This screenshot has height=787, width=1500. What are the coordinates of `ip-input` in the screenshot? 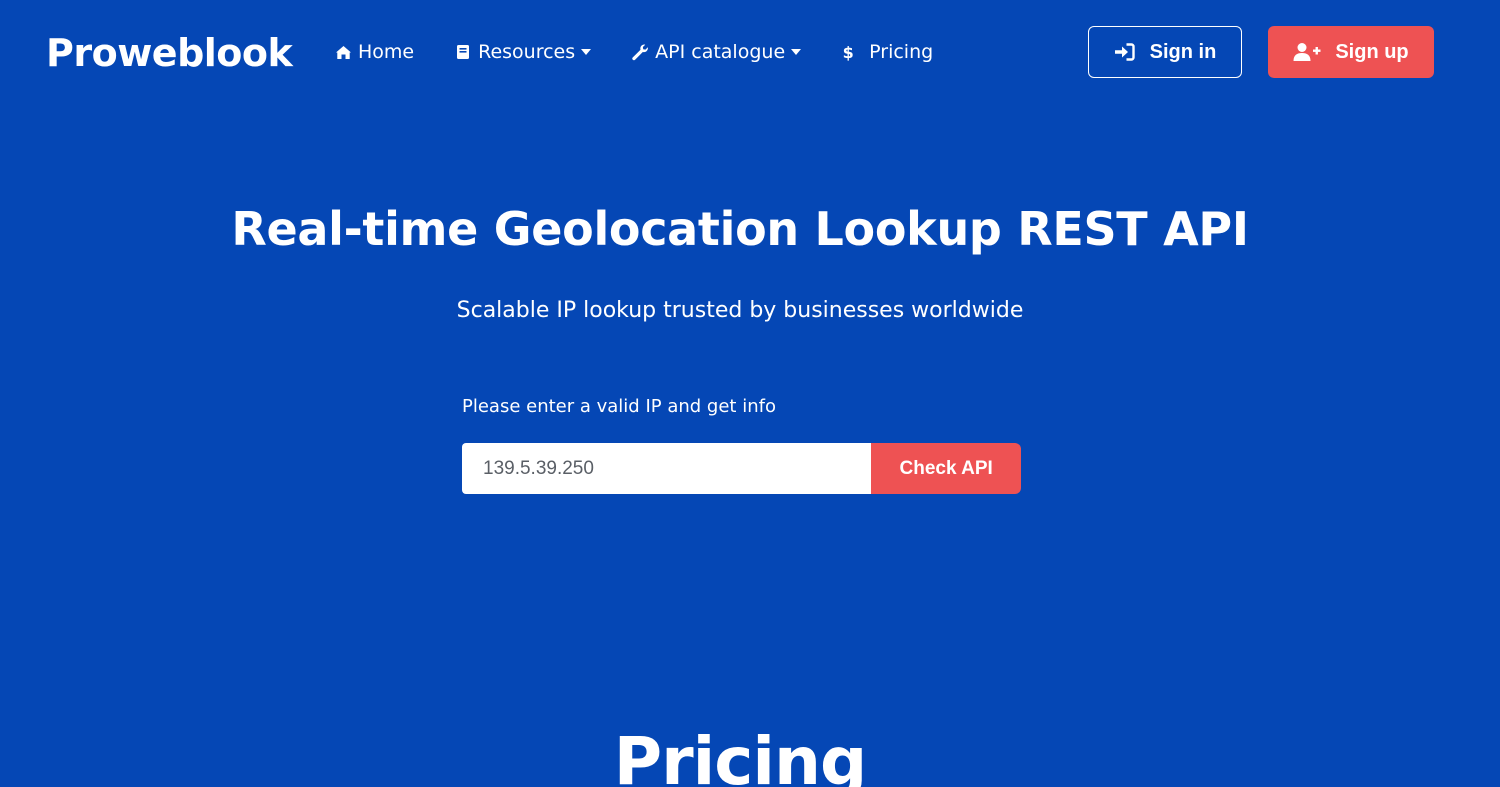 It's located at (667, 468).